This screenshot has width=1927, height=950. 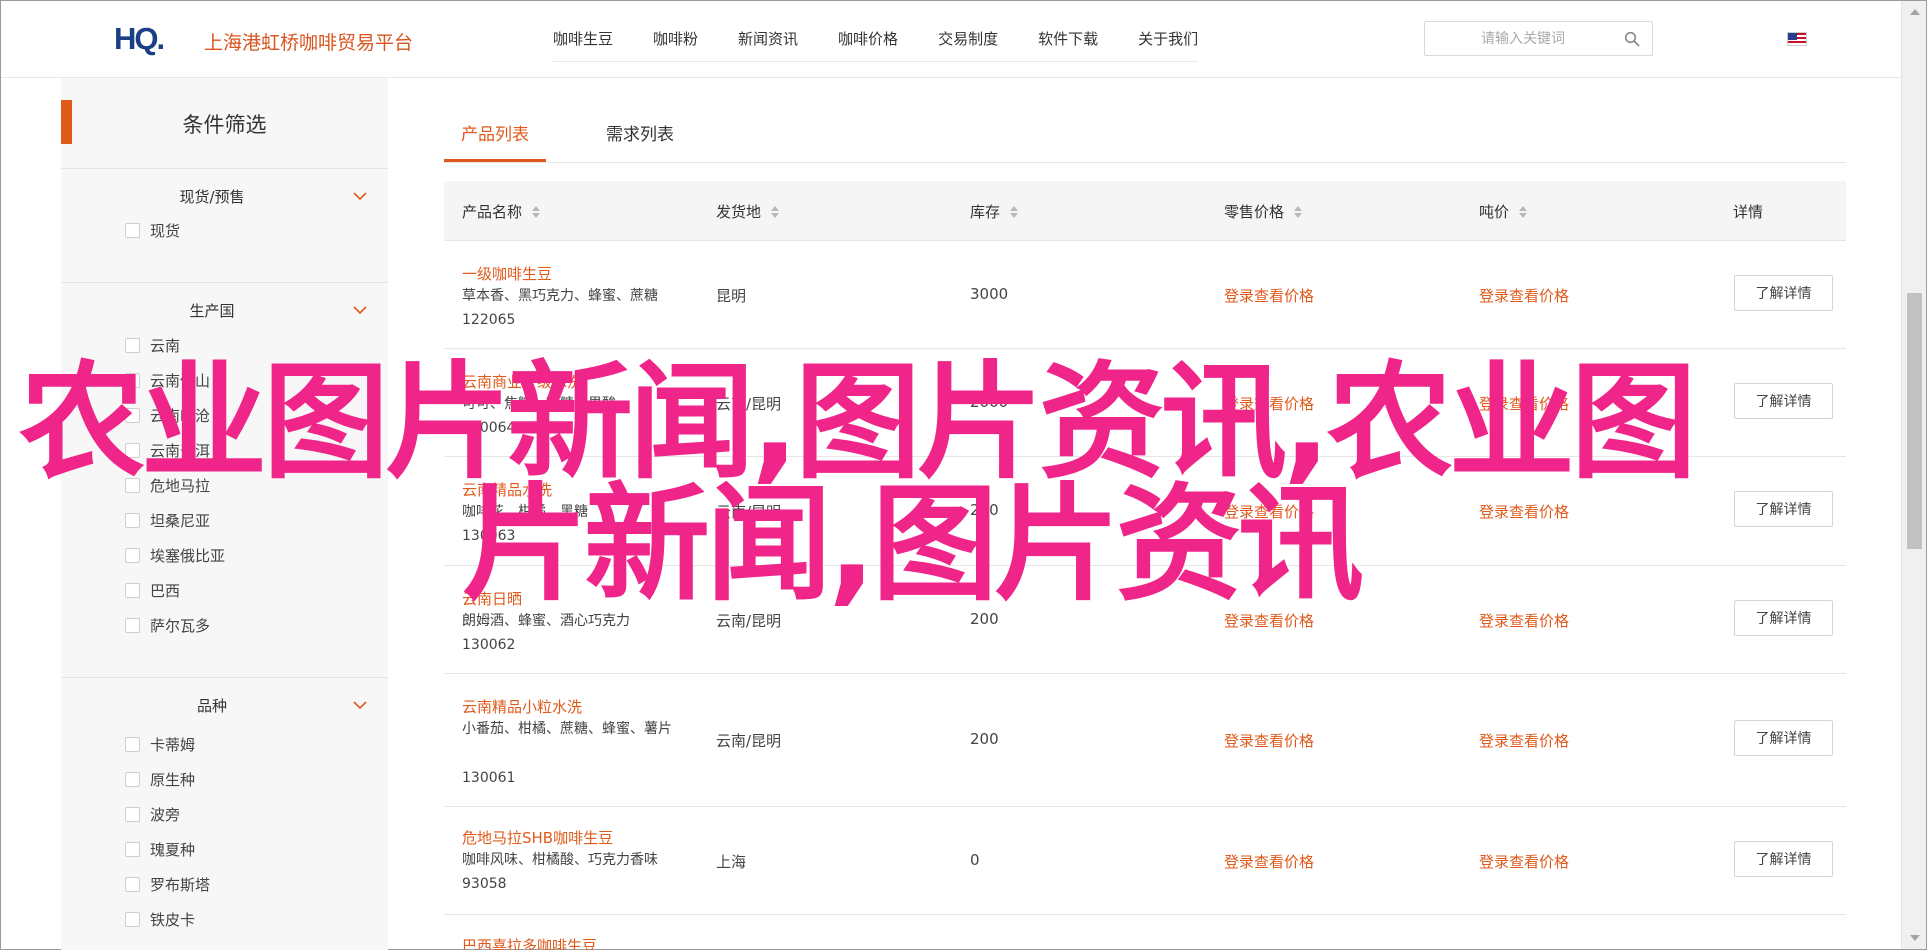 I want to click on filter-option: 瑰夏种, so click(x=160, y=849).